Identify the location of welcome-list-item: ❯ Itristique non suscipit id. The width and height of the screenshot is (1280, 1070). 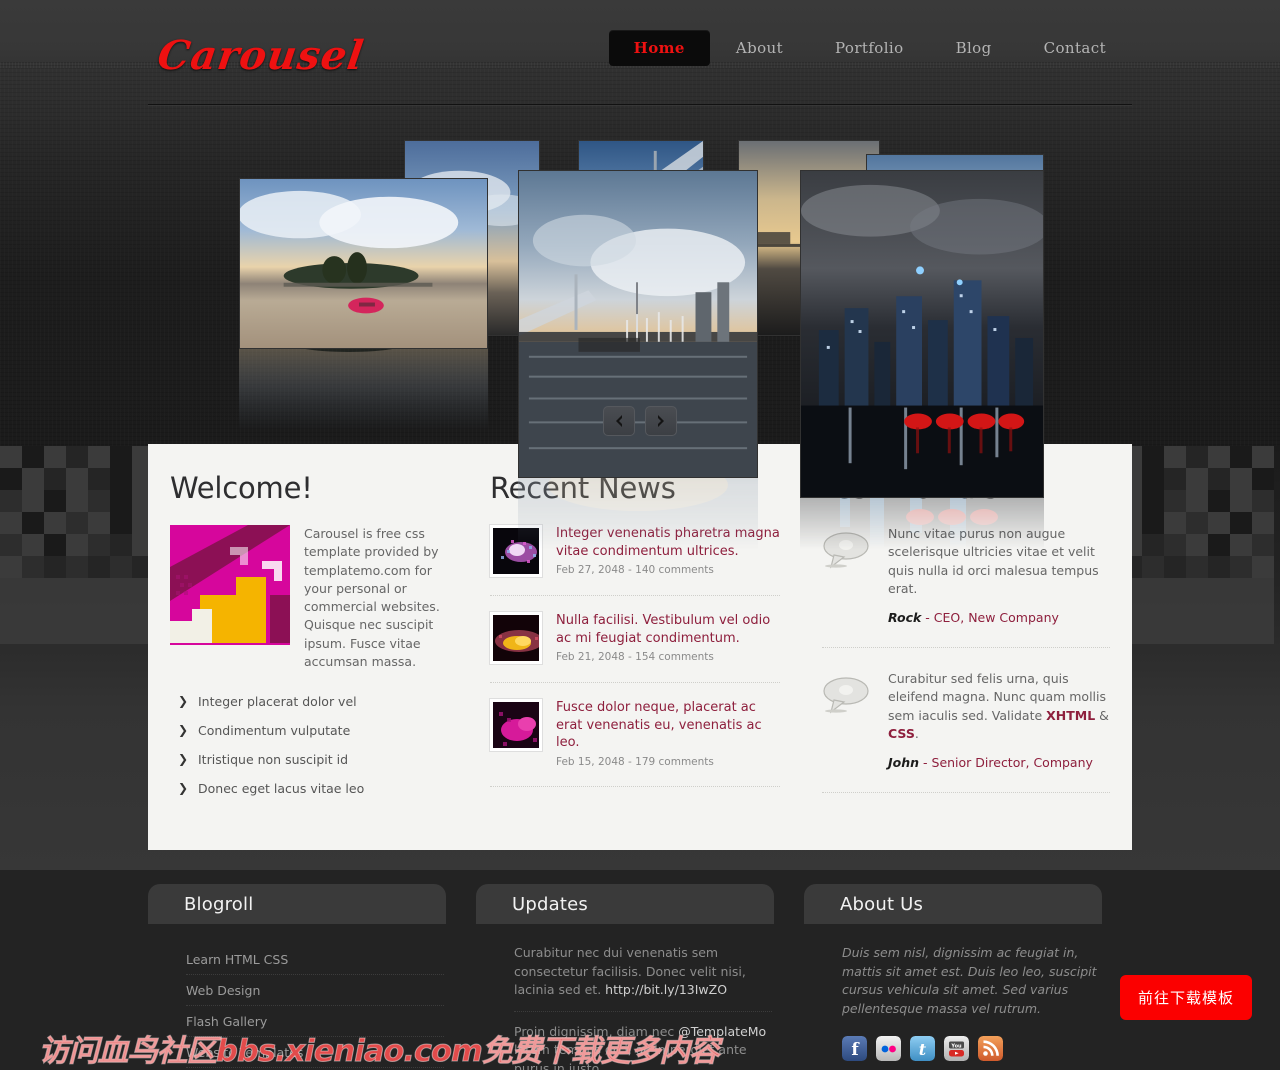
(314, 759).